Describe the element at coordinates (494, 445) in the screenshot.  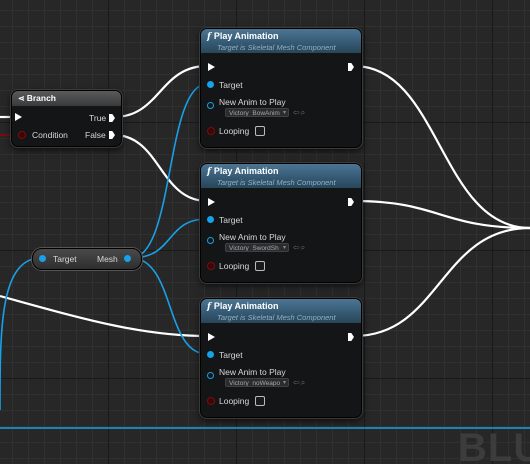
I see `blueprint-watermark: BLU` at that location.